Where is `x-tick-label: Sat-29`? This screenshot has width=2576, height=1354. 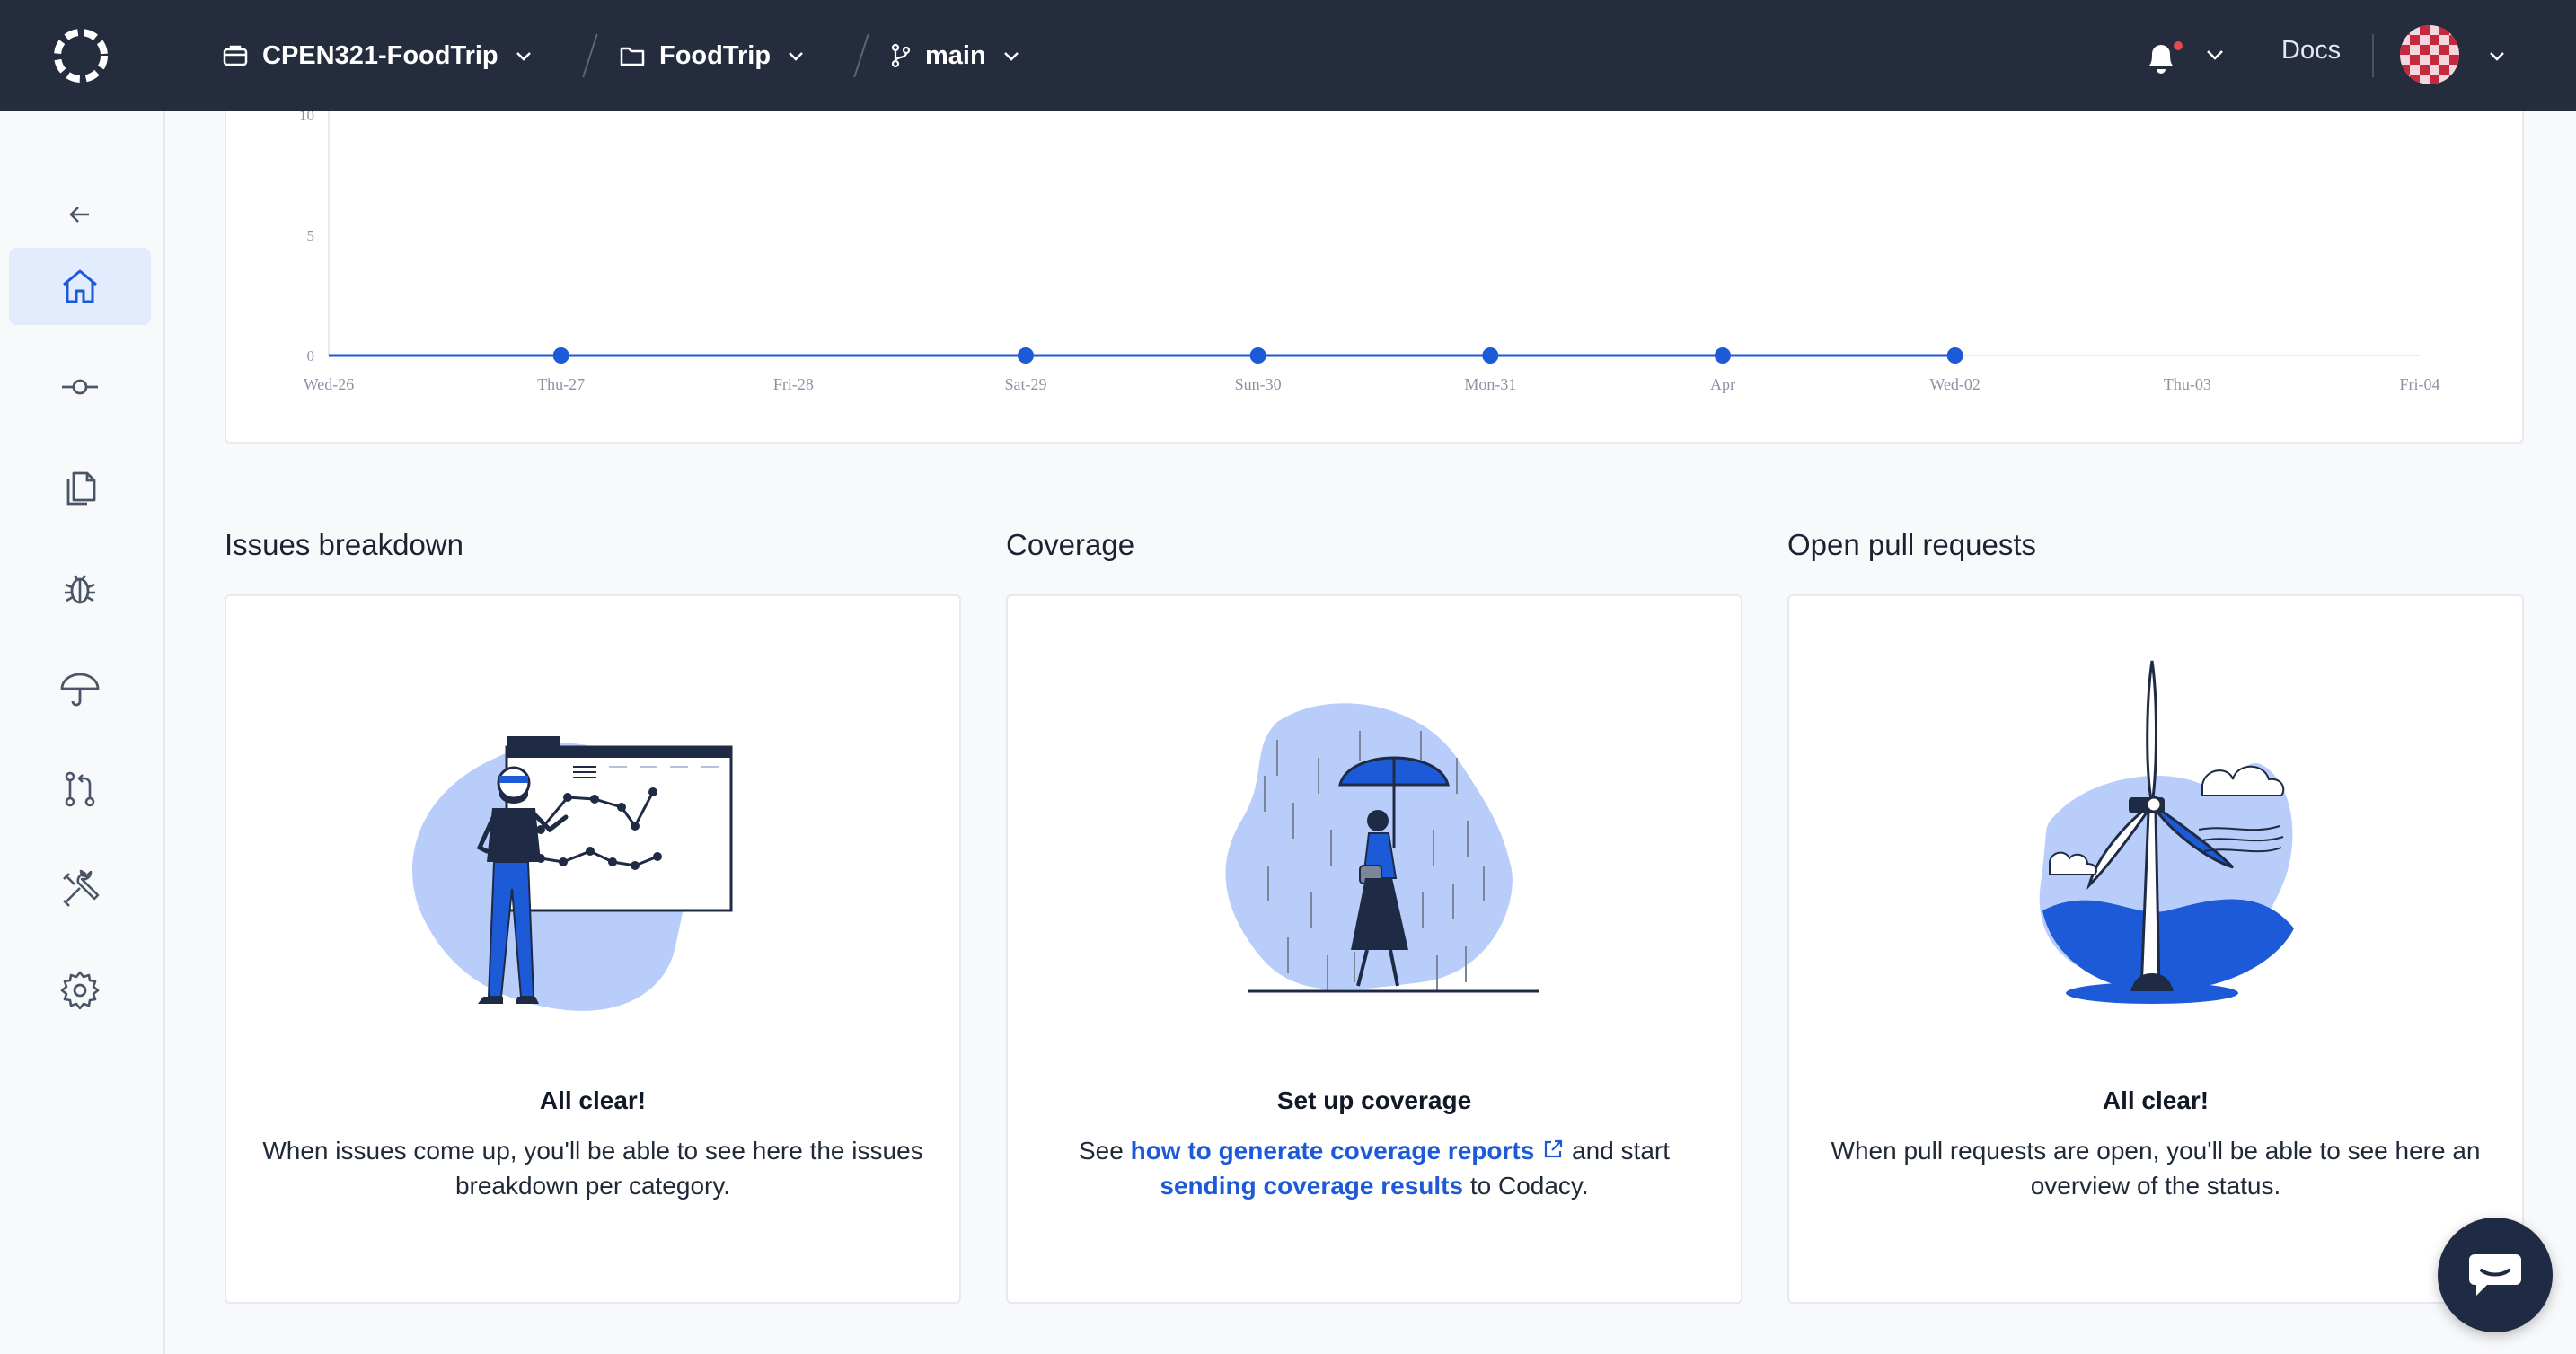
x-tick-label: Sat-29 is located at coordinates (1026, 384).